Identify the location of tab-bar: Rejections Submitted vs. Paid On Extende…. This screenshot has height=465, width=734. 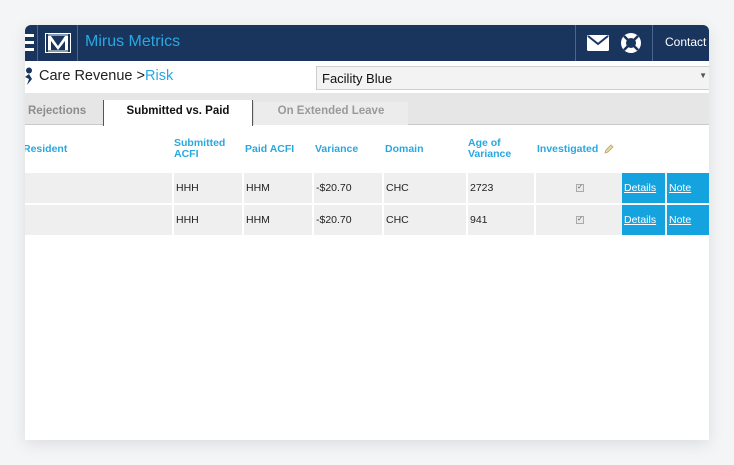
(367, 109).